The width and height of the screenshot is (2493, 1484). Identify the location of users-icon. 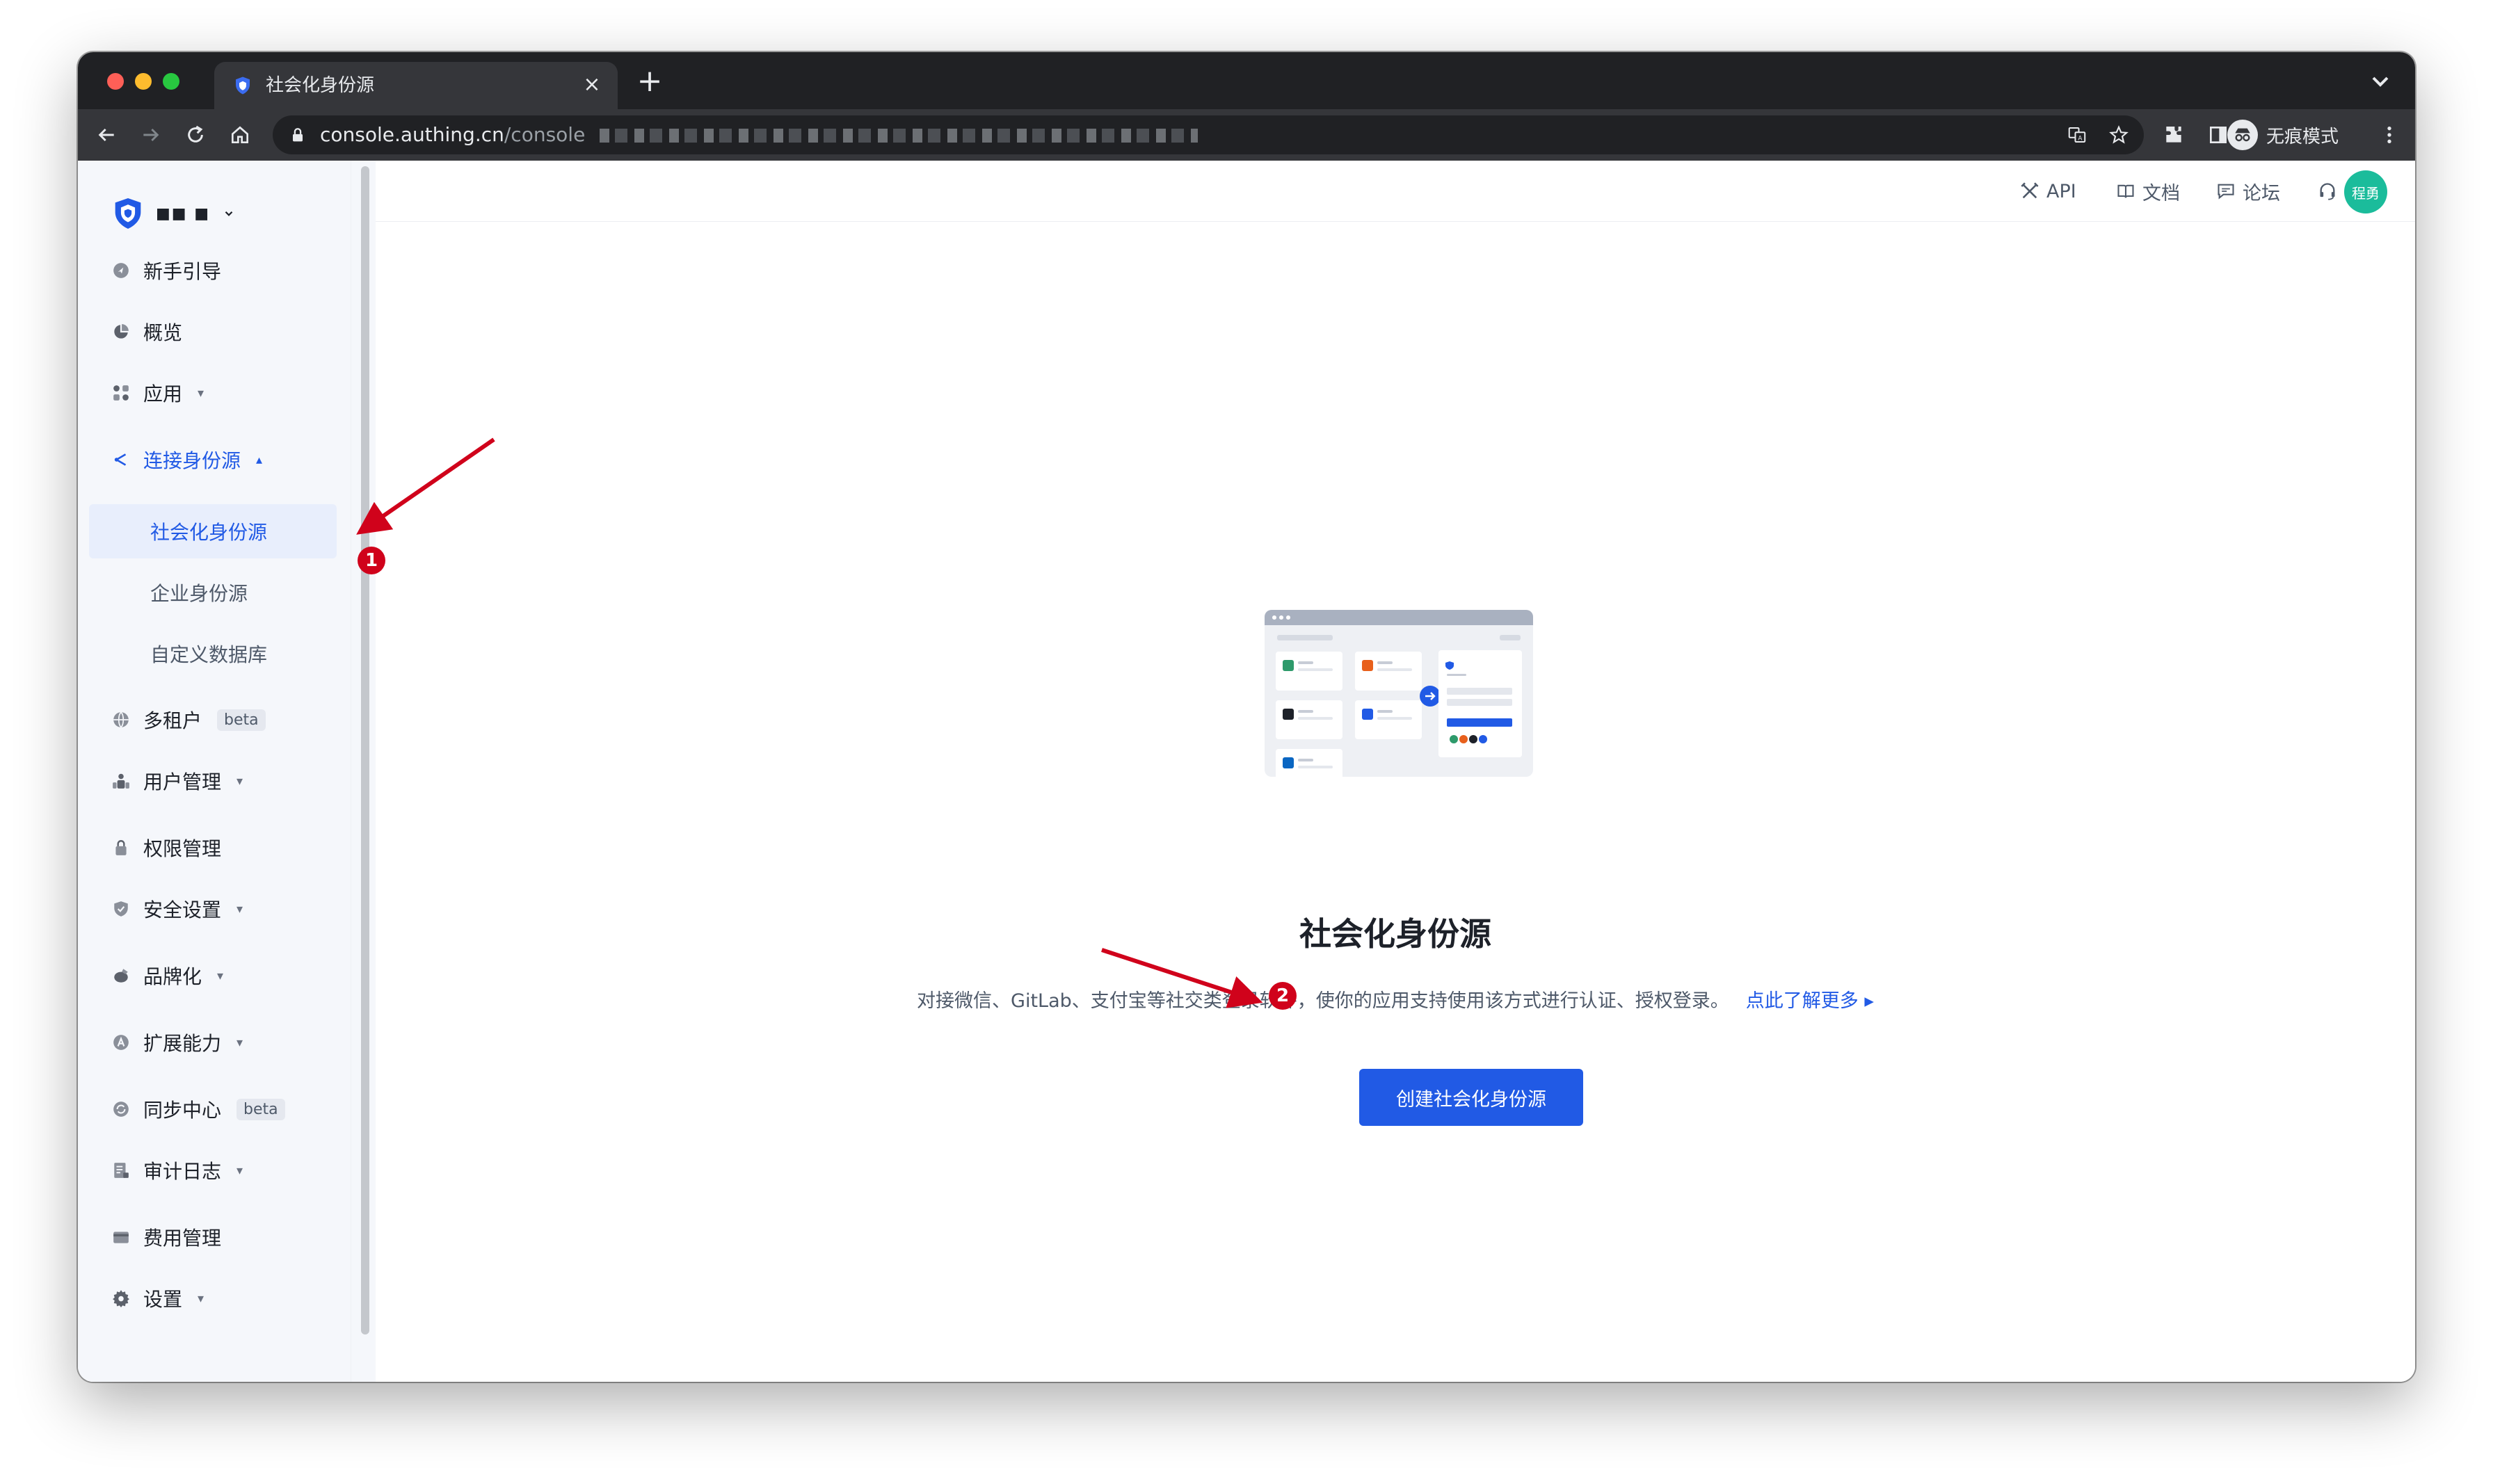
(121, 781).